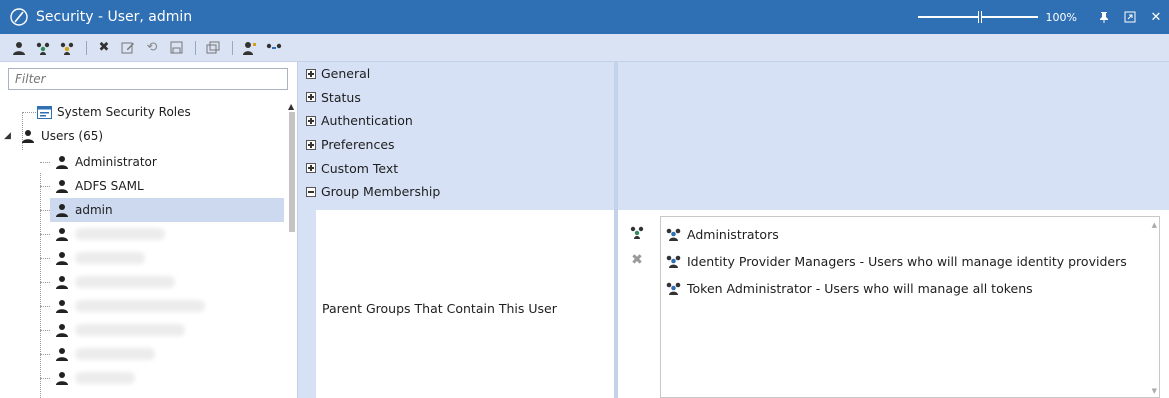  Describe the element at coordinates (457, 145) in the screenshot. I see `section-preferences: Preferences` at that location.